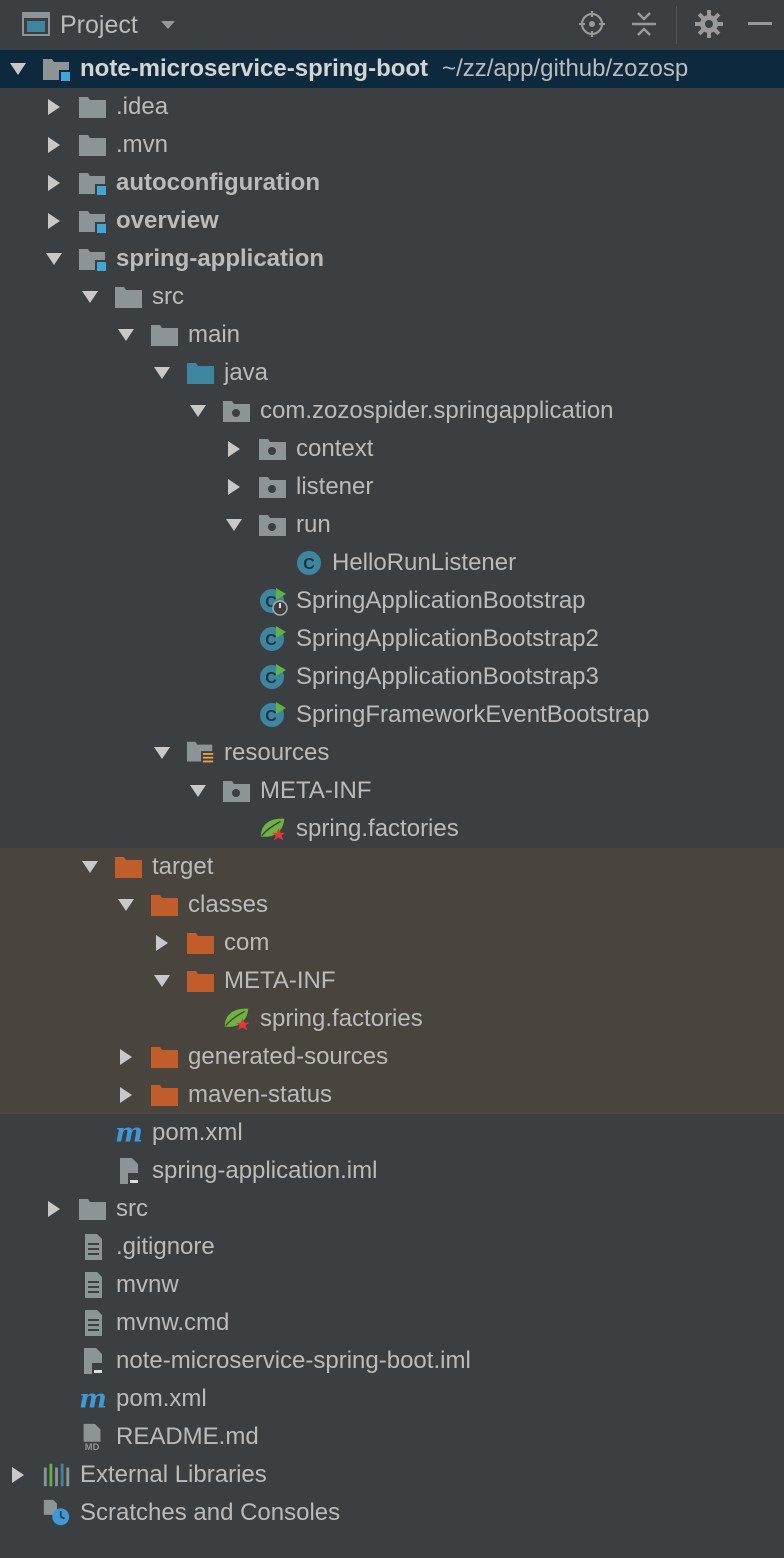 This screenshot has width=784, height=1558. Describe the element at coordinates (392, 1095) in the screenshot. I see `tree-row-maven-status: maven-status` at that location.